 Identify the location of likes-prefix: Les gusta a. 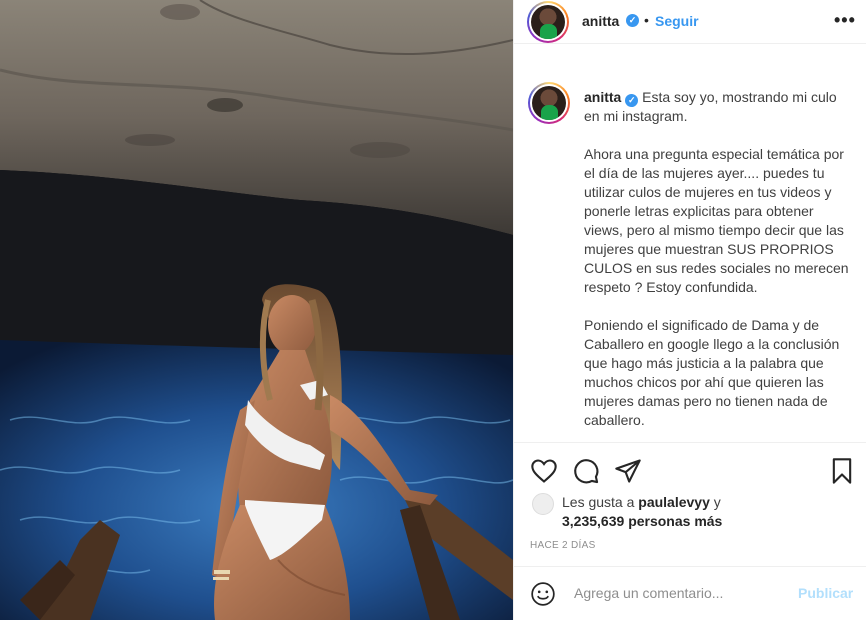
(598, 502).